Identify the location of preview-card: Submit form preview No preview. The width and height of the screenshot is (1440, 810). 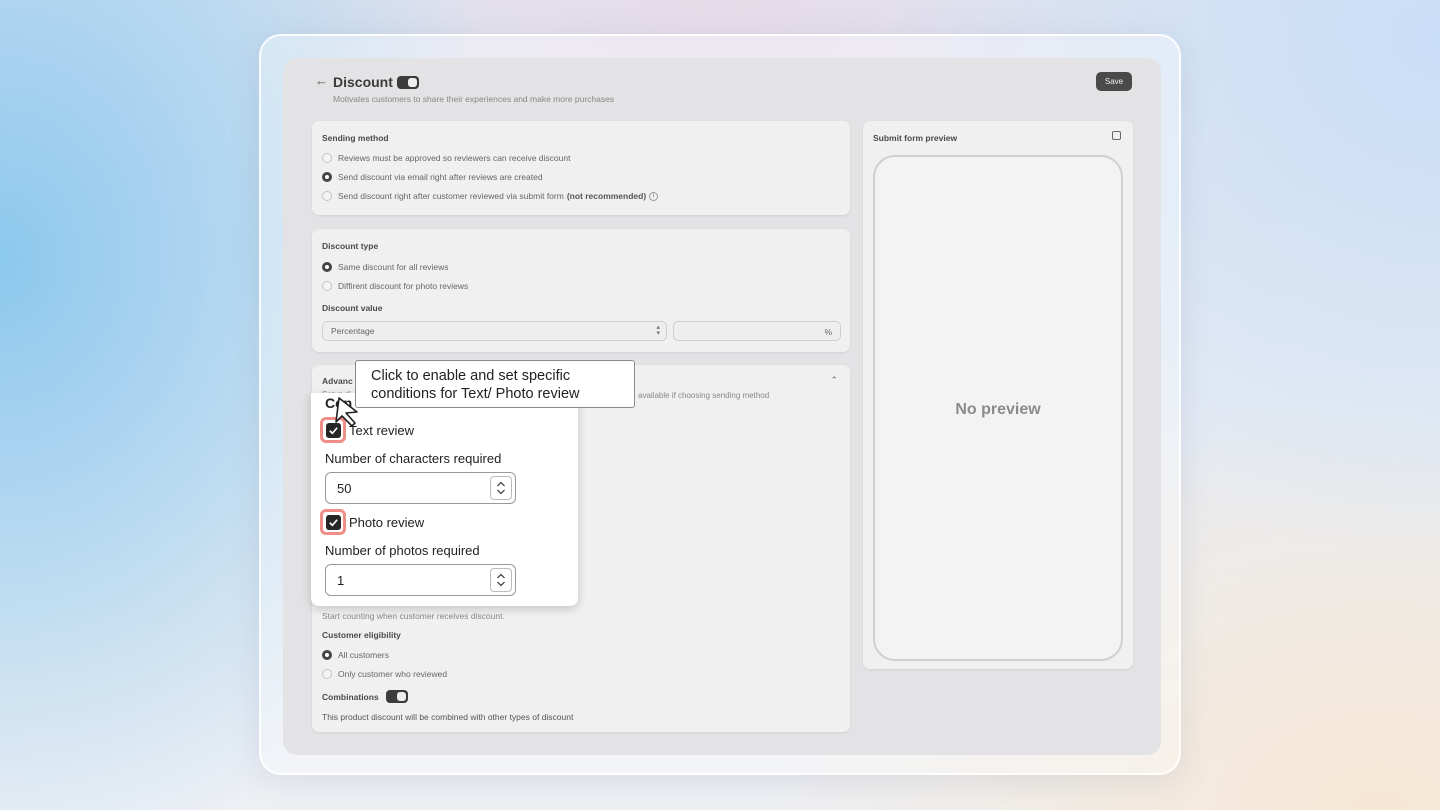
(998, 395).